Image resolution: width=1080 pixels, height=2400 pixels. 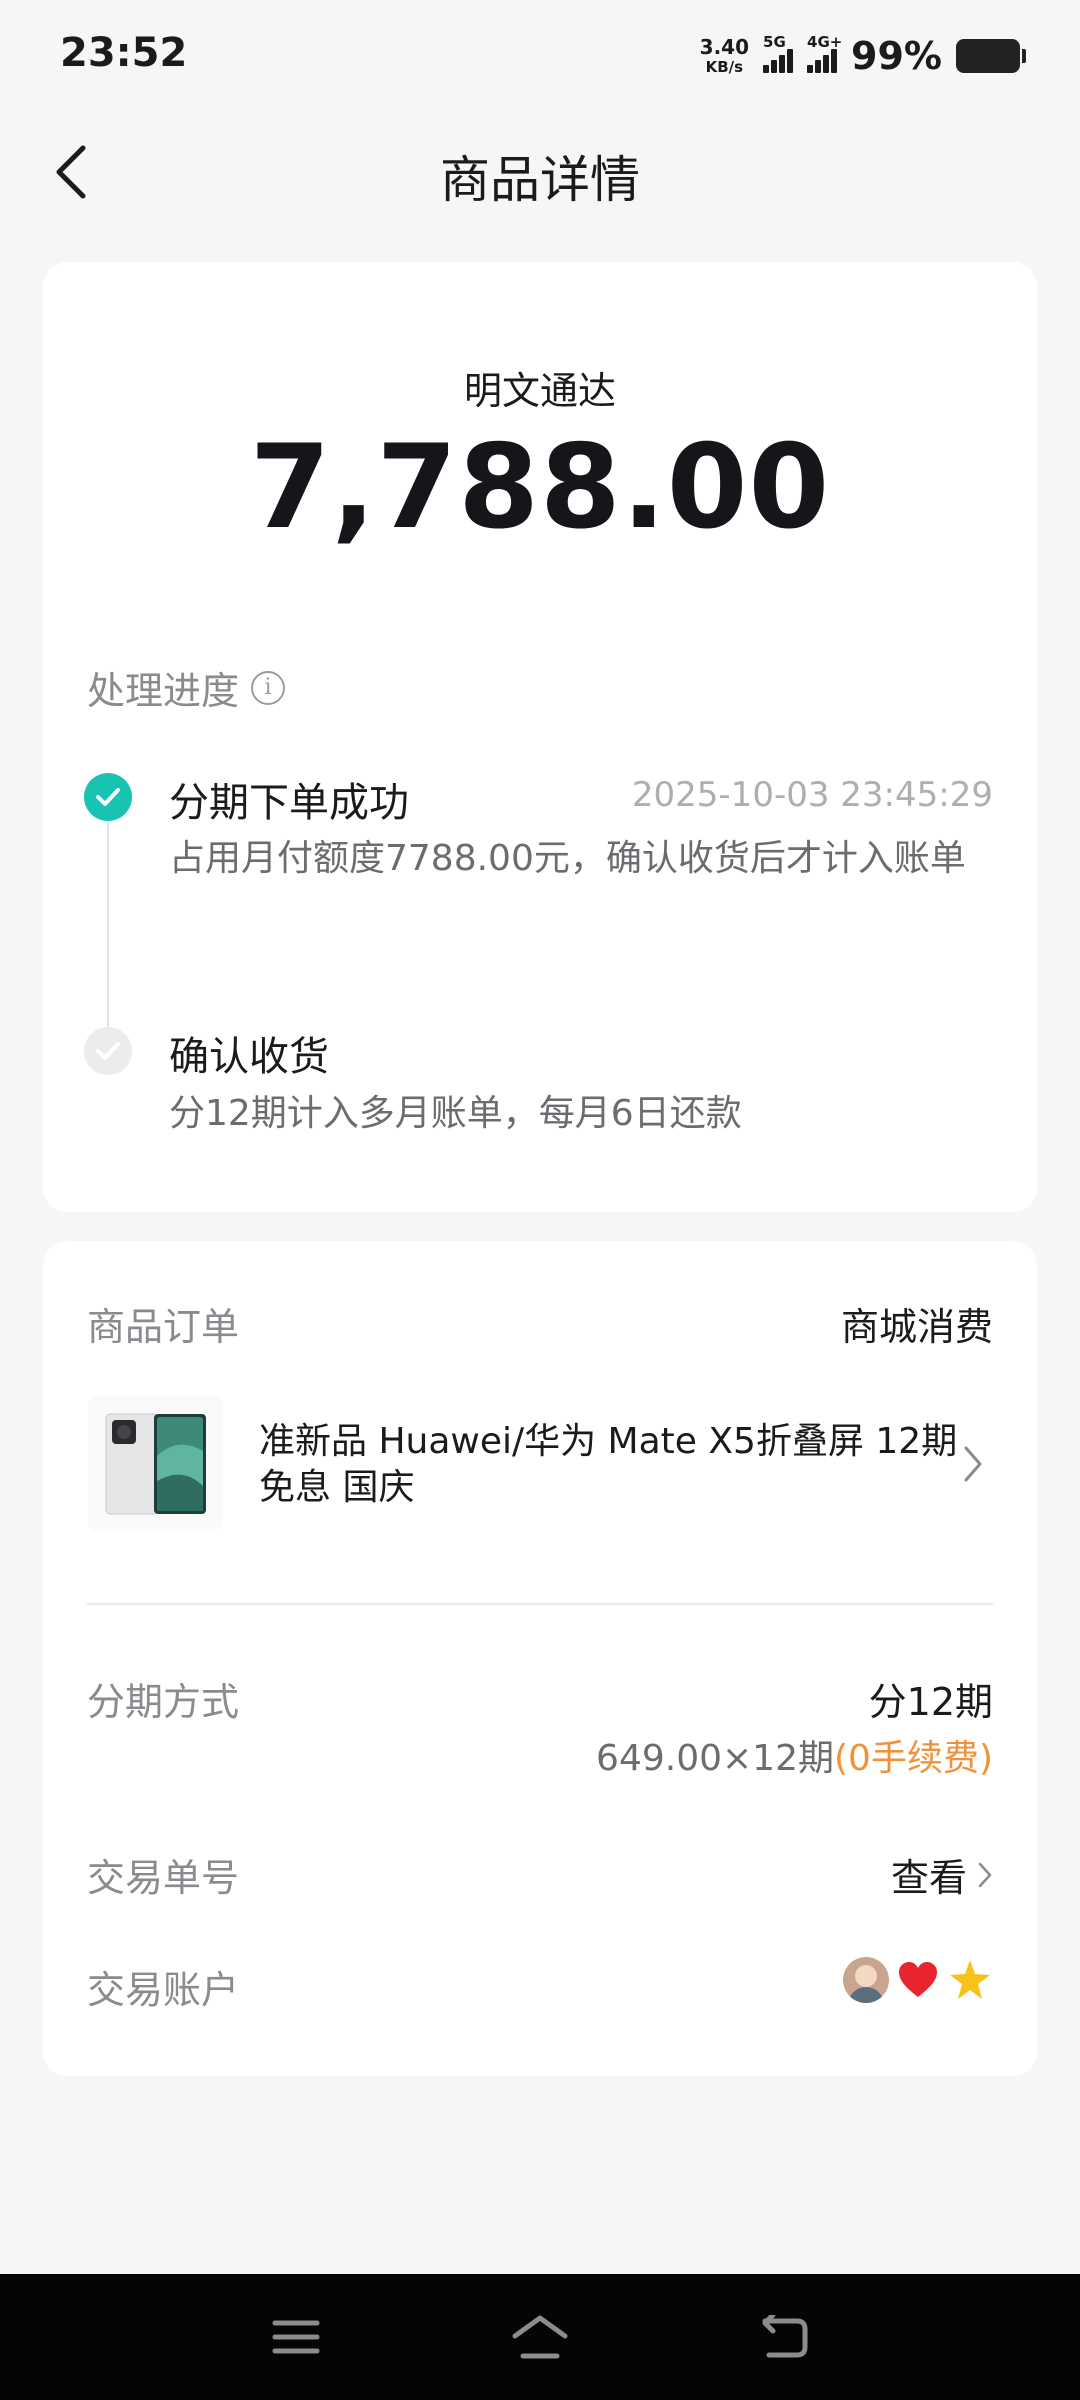 What do you see at coordinates (163, 1327) in the screenshot?
I see `order-label: 商品订单` at bounding box center [163, 1327].